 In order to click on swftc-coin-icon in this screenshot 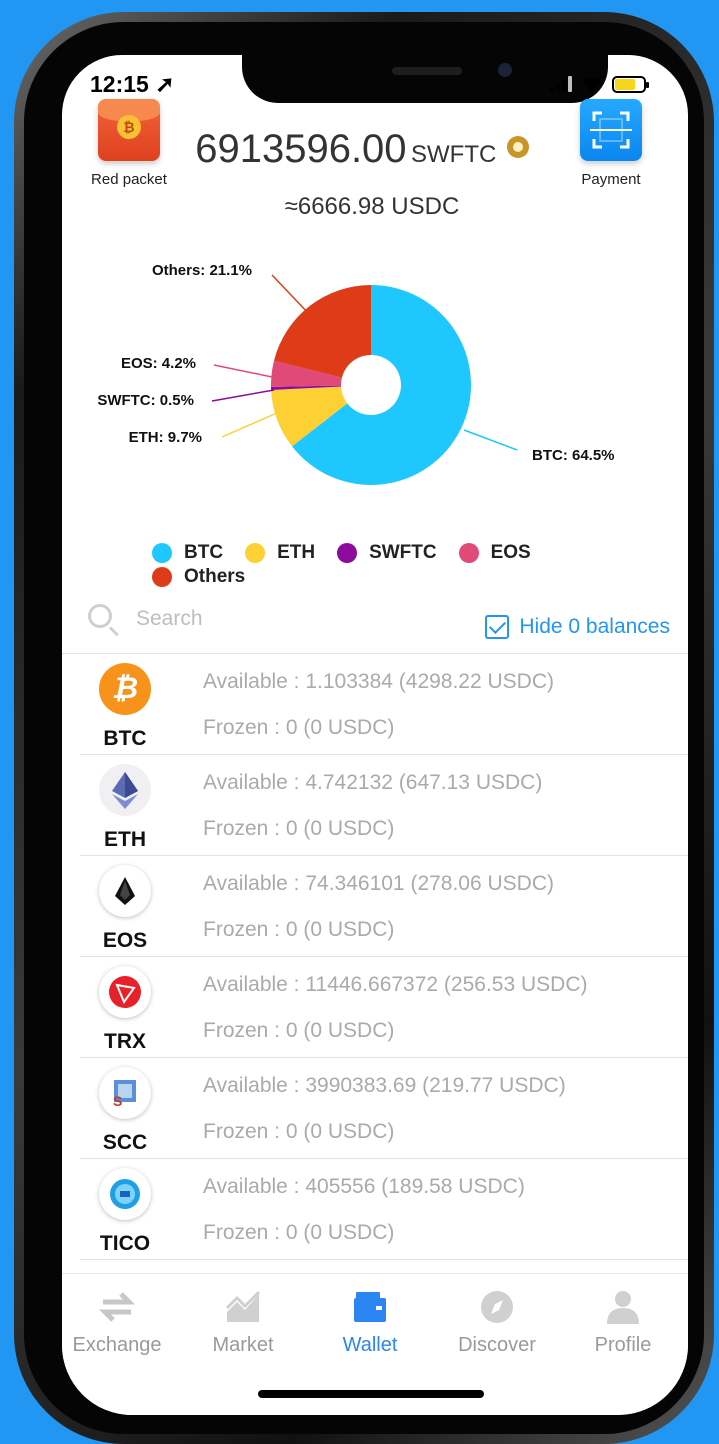, I will do `click(517, 147)`.